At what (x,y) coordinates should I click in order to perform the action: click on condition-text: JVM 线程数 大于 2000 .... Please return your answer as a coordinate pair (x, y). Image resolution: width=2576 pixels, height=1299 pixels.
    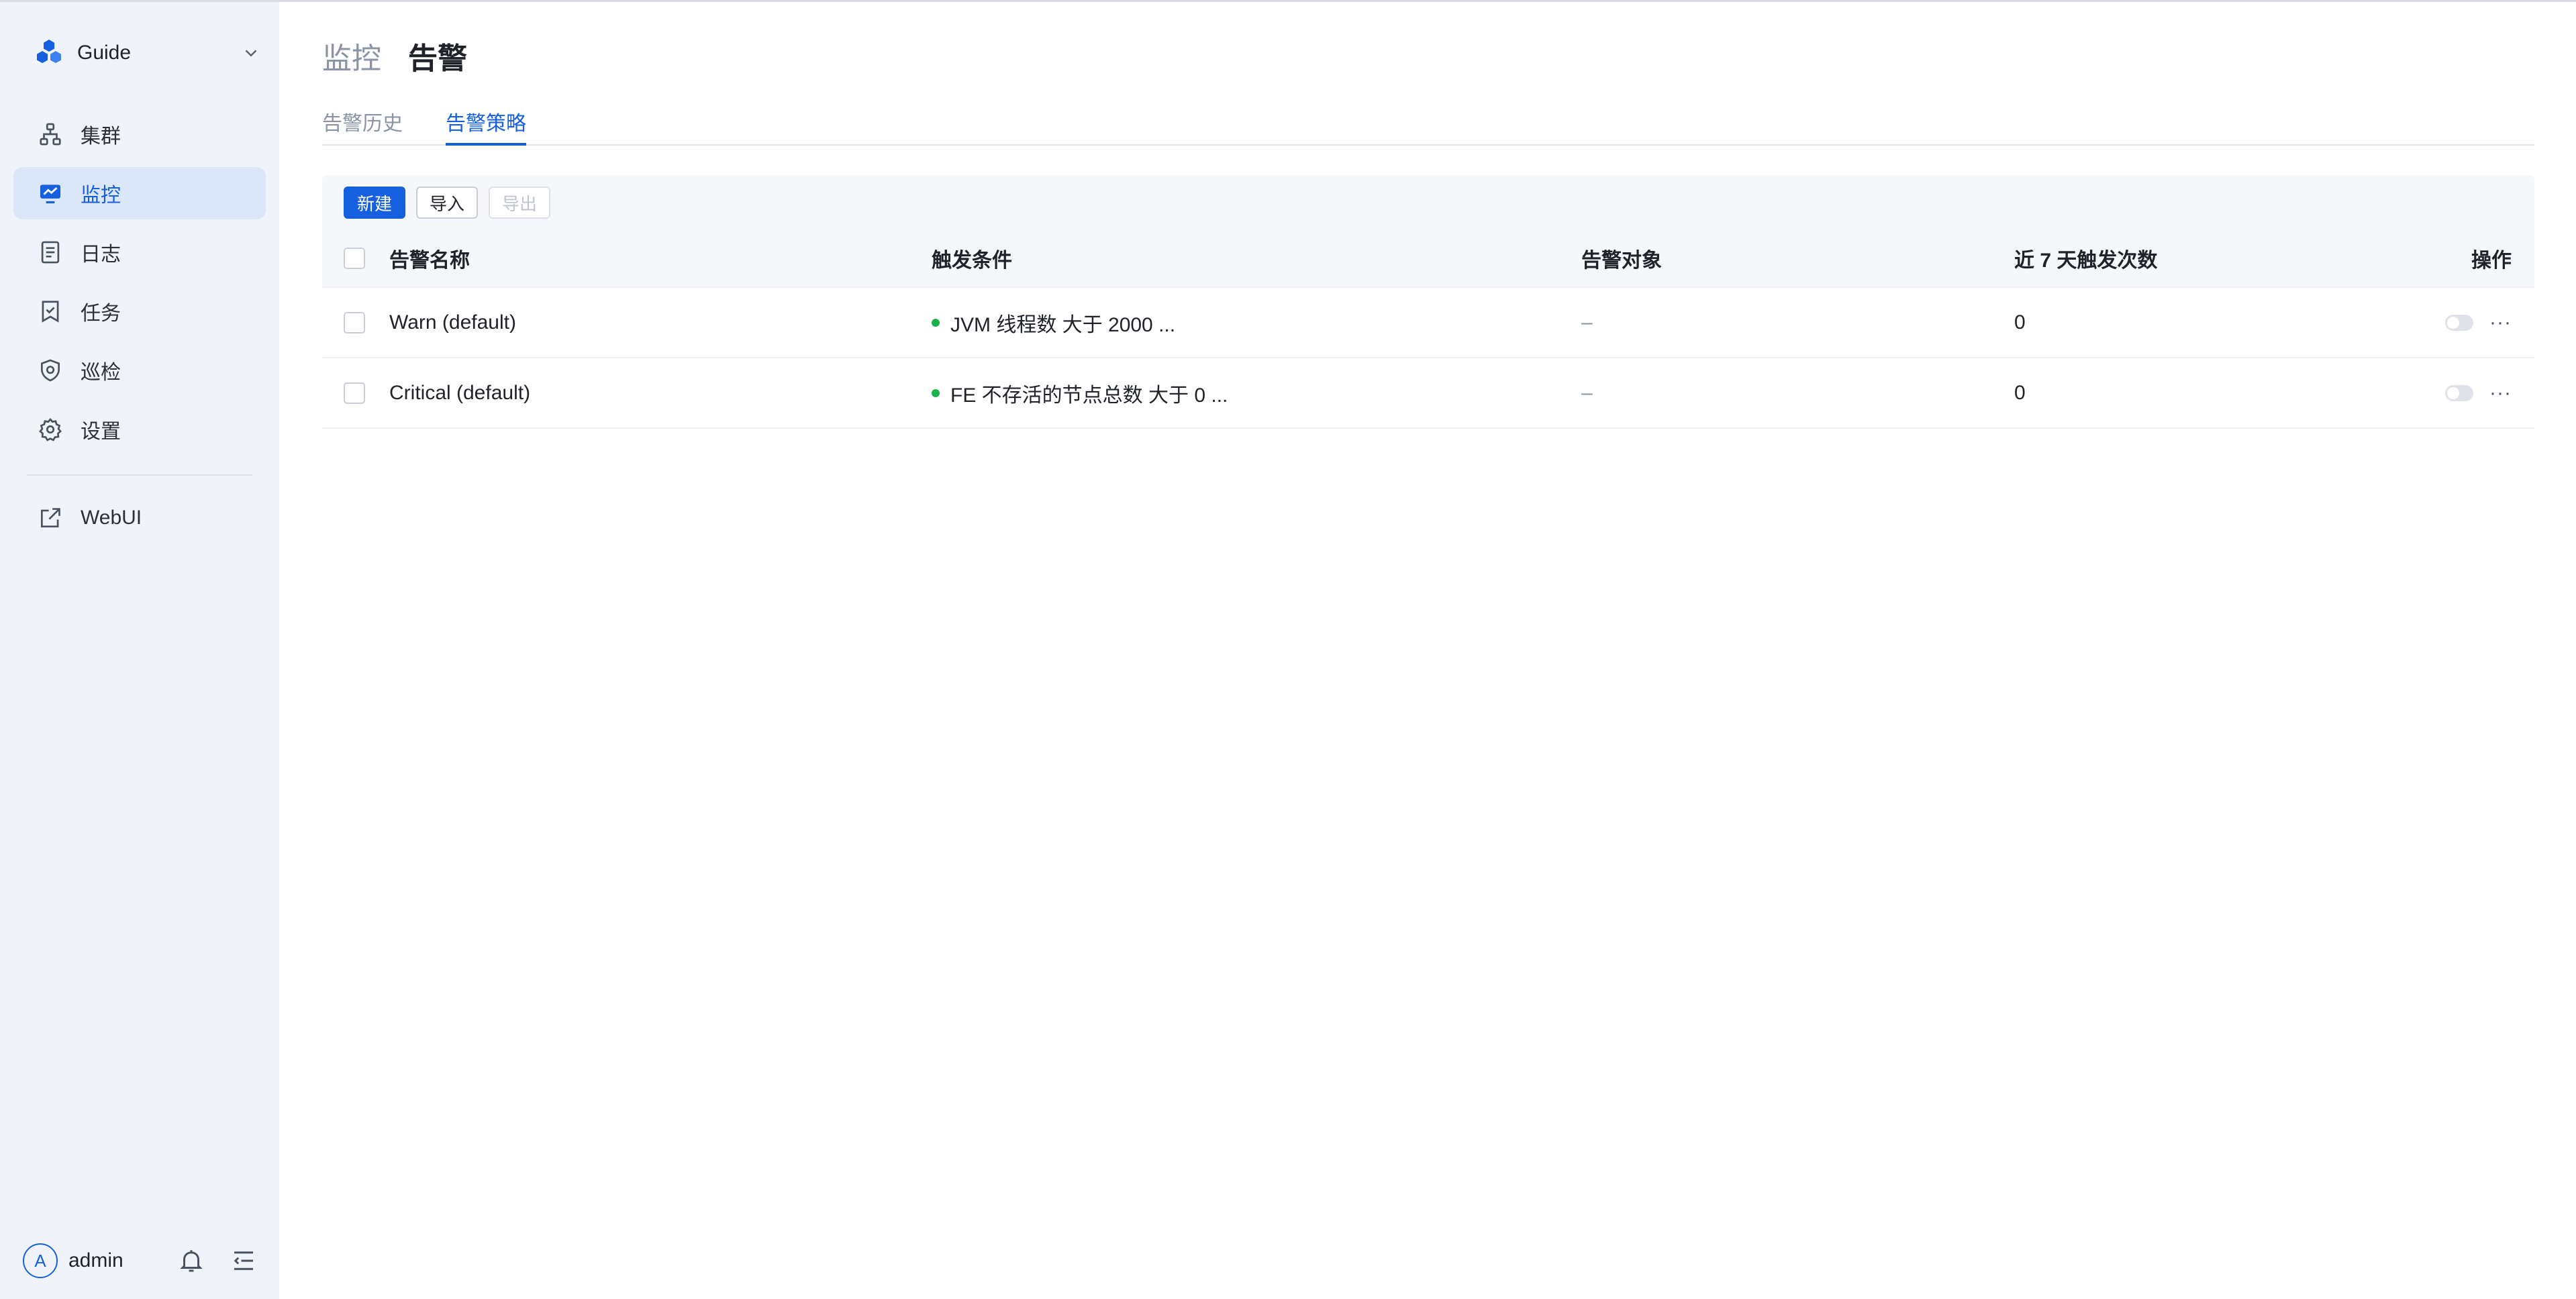
    Looking at the image, I should click on (1063, 324).